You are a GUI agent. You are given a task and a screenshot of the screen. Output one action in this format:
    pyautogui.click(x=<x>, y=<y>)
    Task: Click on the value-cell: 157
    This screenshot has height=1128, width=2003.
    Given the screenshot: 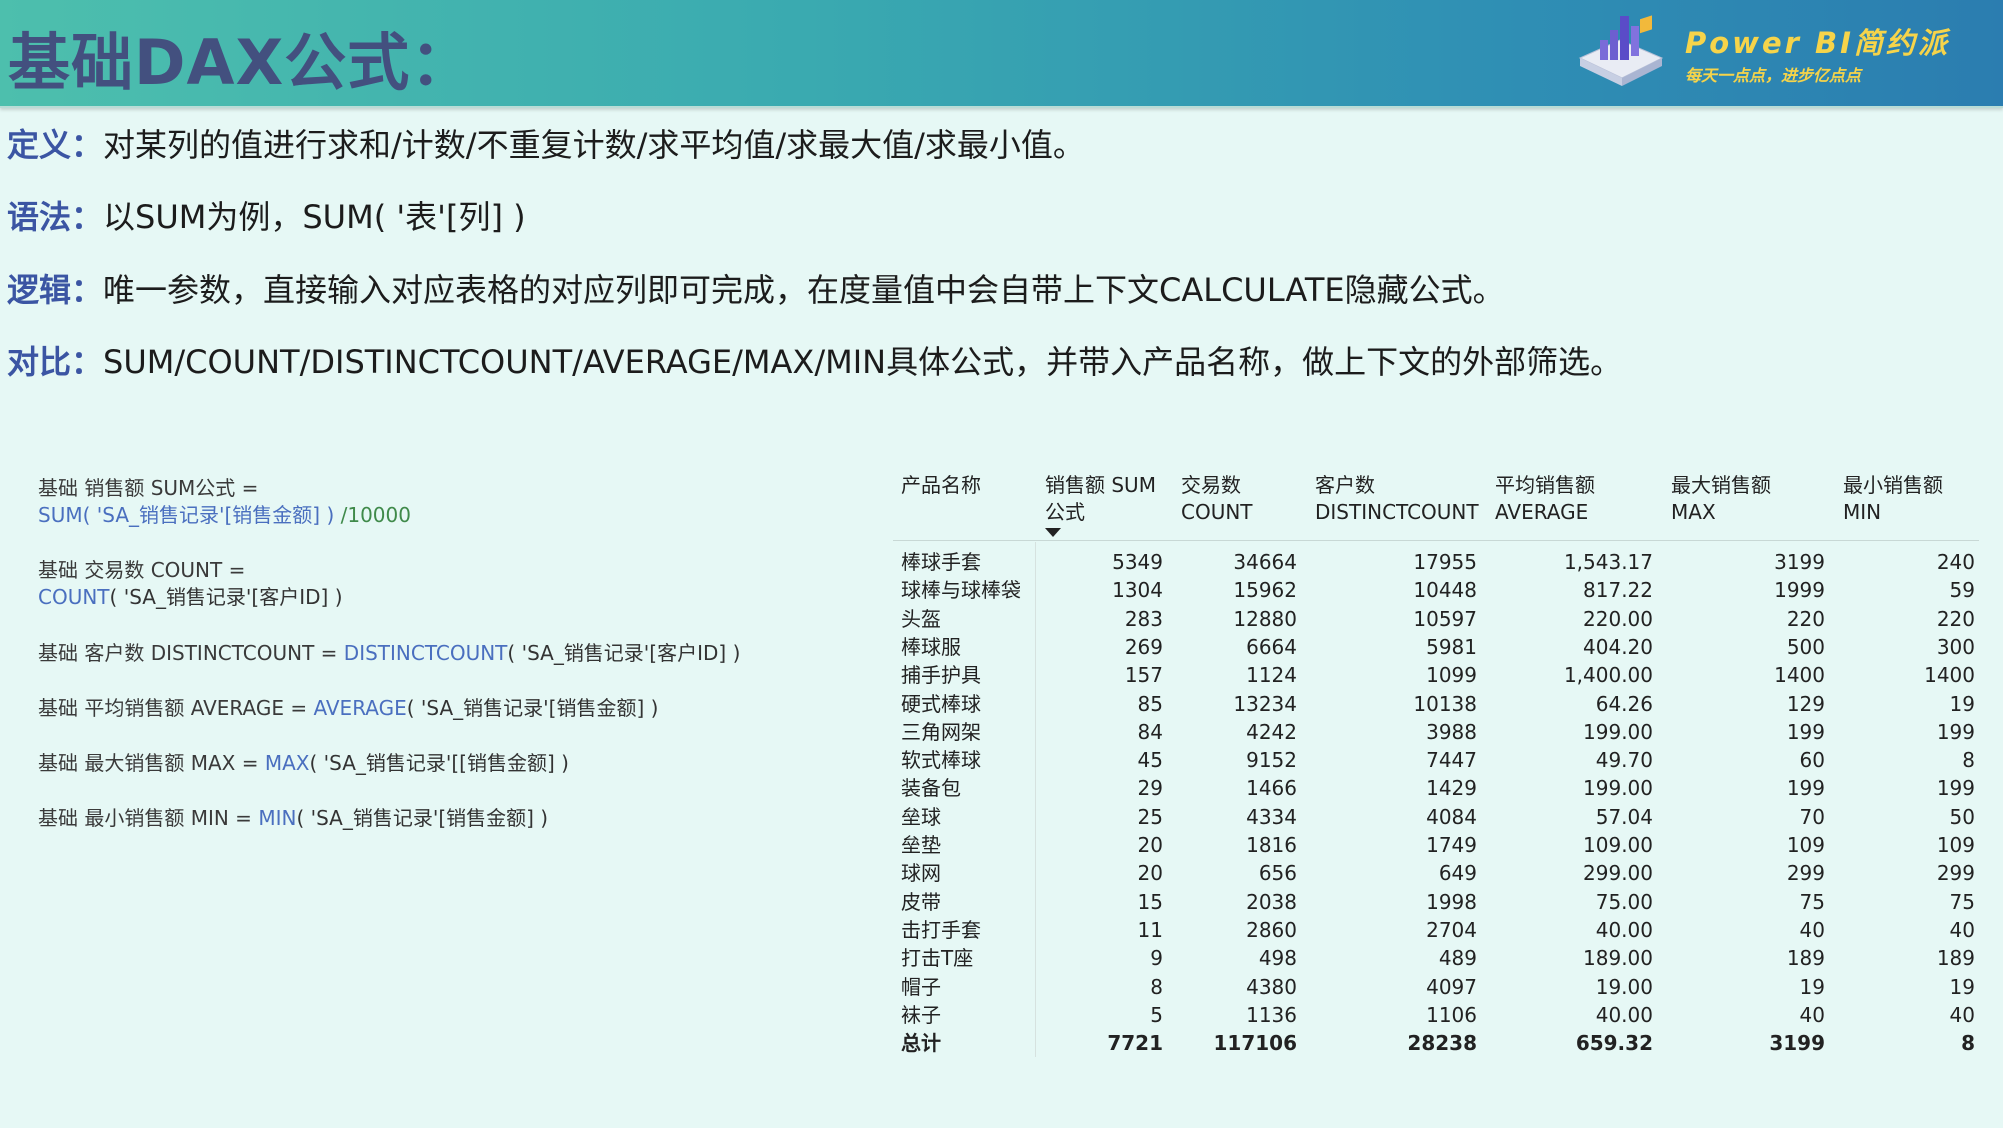 What is the action you would take?
    pyautogui.click(x=1143, y=675)
    